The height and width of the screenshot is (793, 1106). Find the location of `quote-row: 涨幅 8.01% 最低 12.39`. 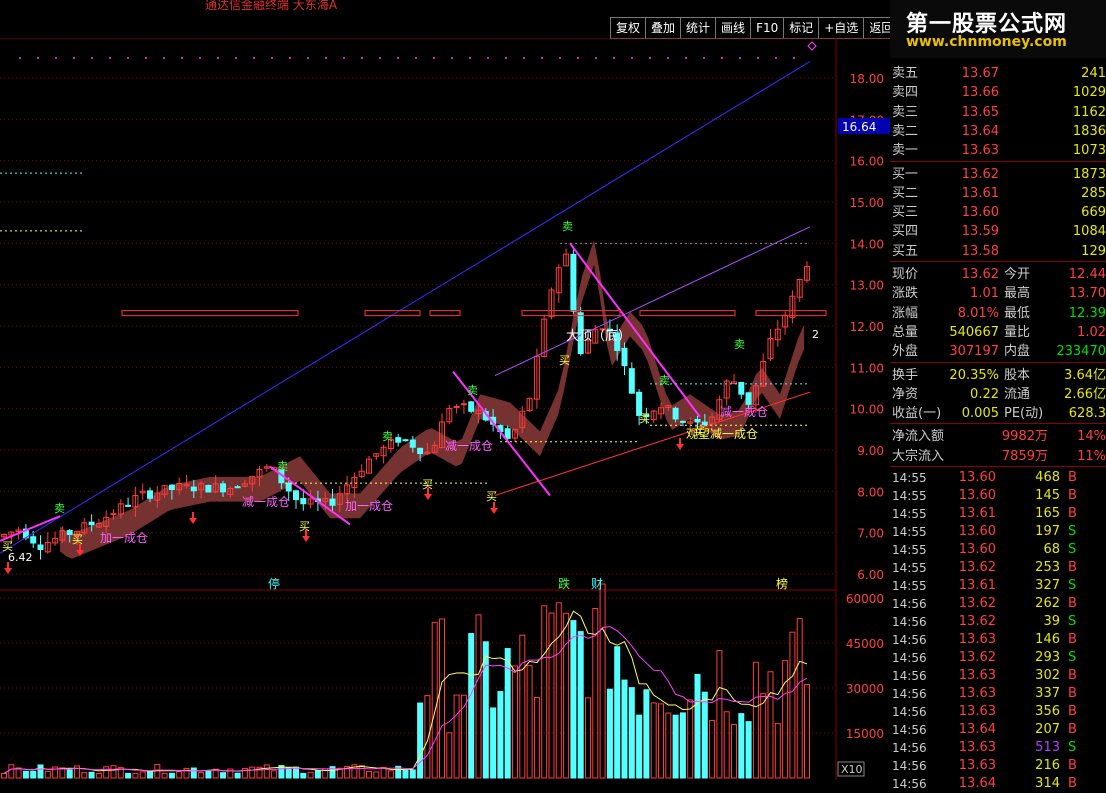

quote-row: 涨幅 8.01% 最低 12.39 is located at coordinates (998, 313).